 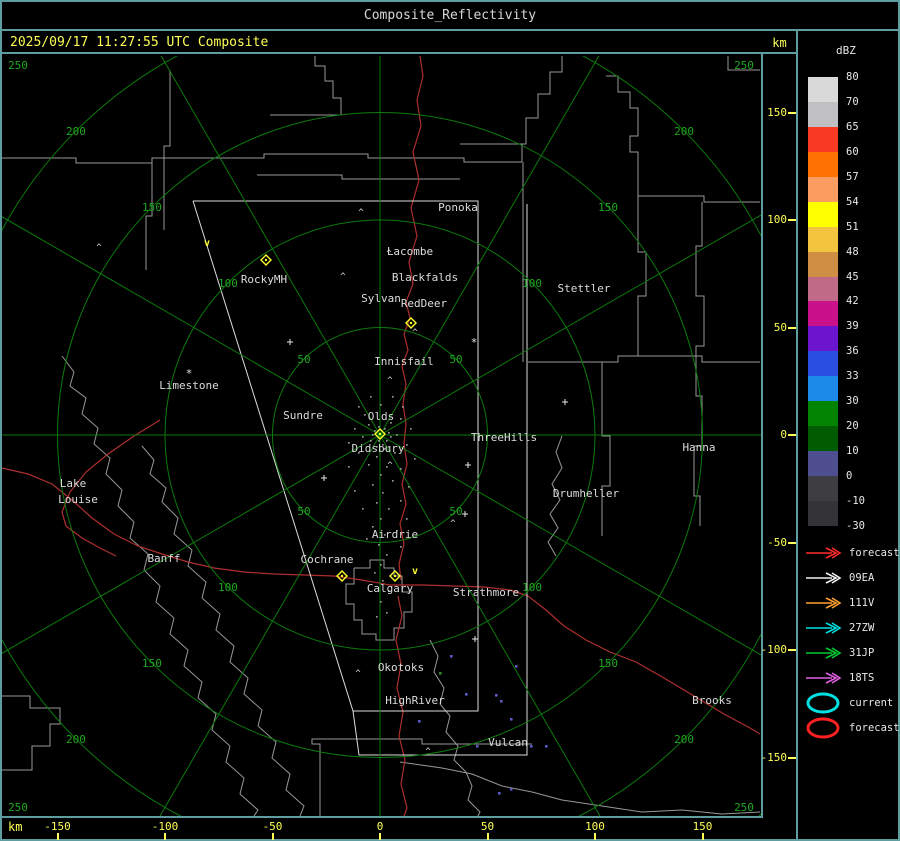 I want to click on v-marker-icon: v, so click(x=415, y=571).